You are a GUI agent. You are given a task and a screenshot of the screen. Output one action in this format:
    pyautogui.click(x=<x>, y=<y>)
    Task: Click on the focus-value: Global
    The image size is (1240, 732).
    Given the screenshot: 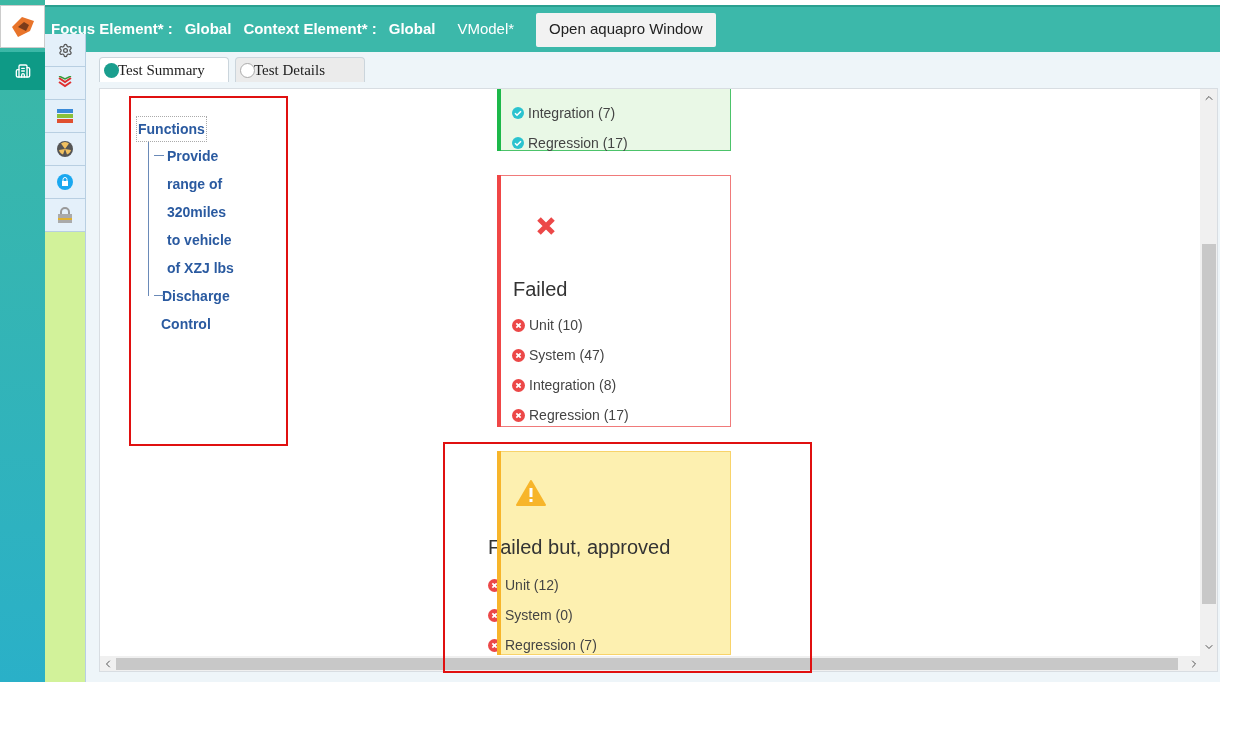 What is the action you would take?
    pyautogui.click(x=208, y=29)
    